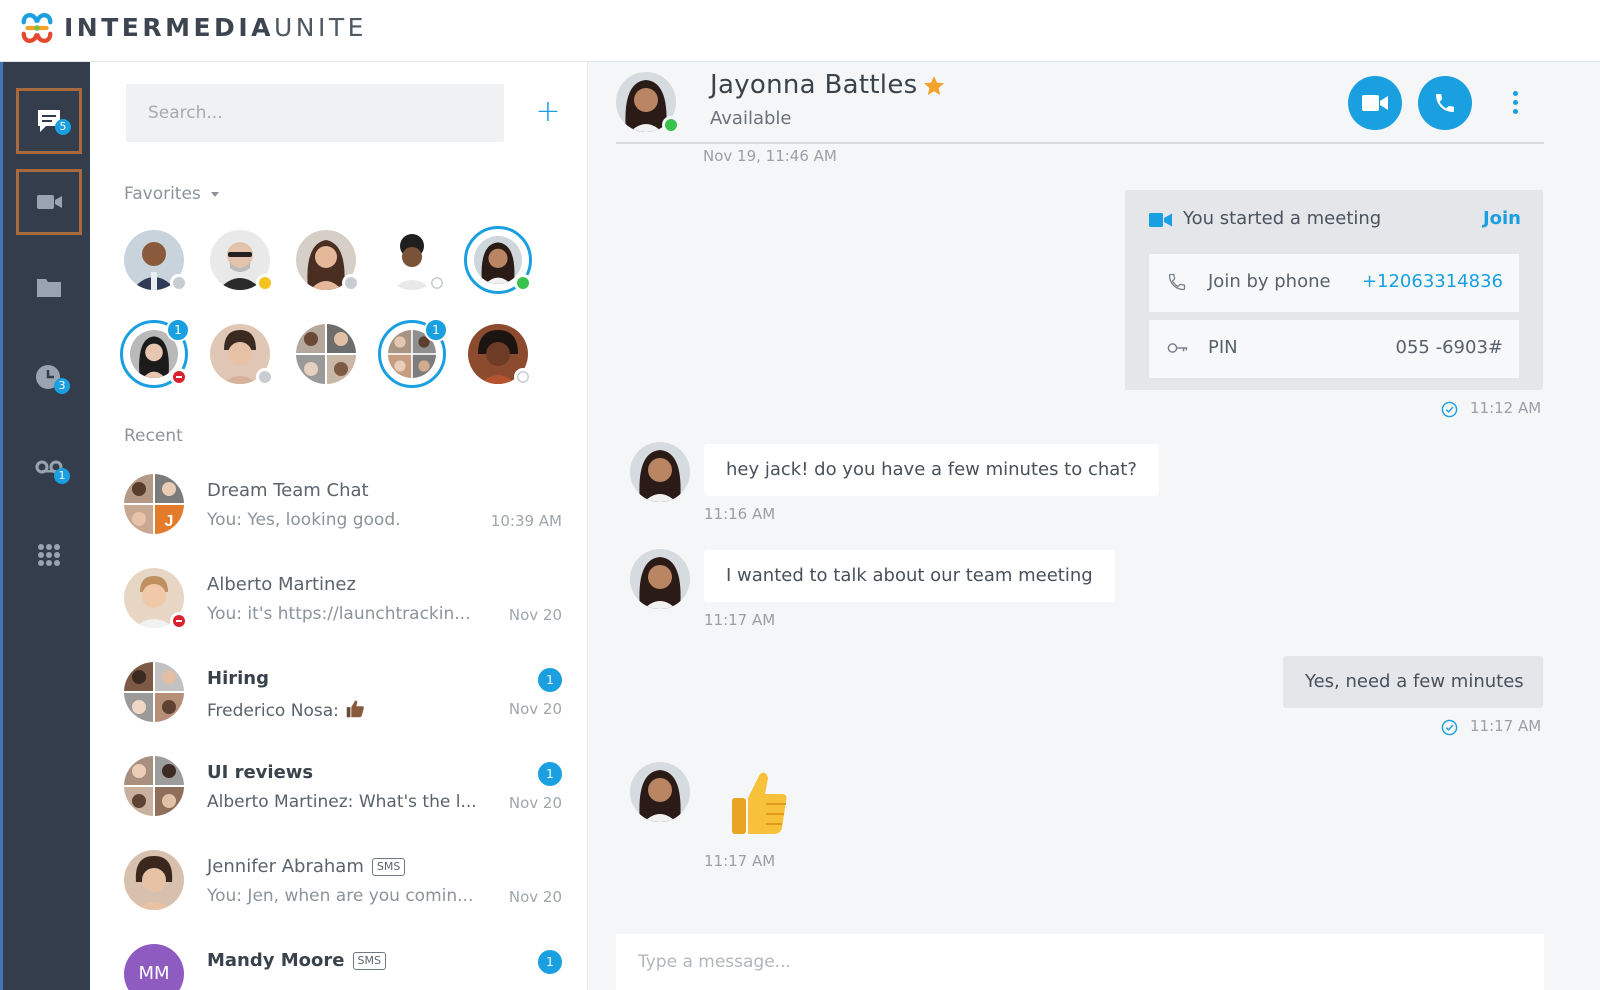  I want to click on meeting-phone-number: +12063314836, so click(1432, 281).